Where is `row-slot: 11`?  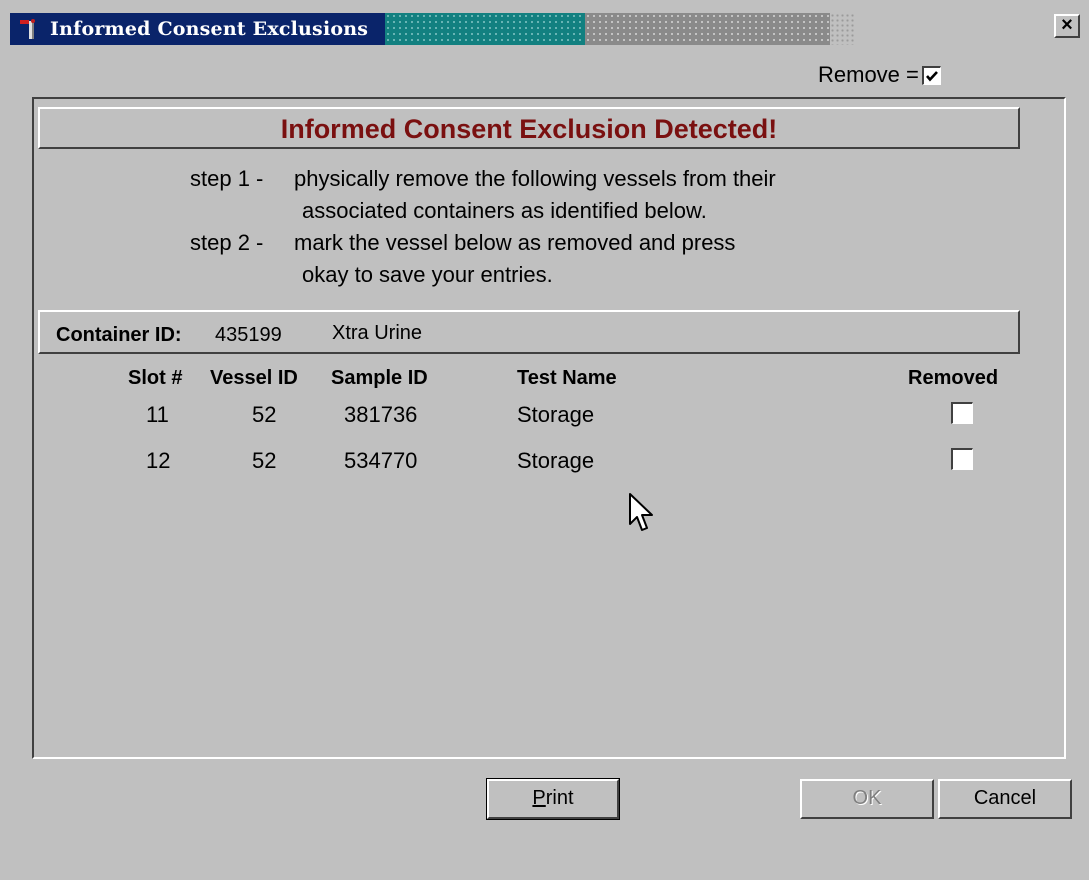
row-slot: 11 is located at coordinates (157, 414).